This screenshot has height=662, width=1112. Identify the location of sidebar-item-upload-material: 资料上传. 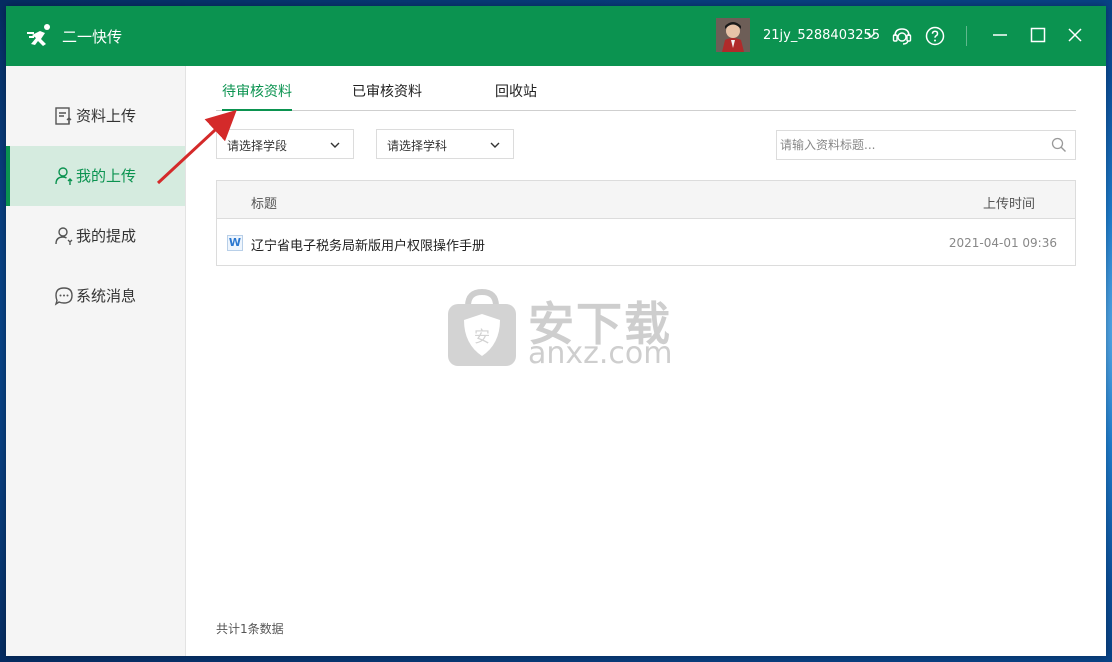
(95, 116).